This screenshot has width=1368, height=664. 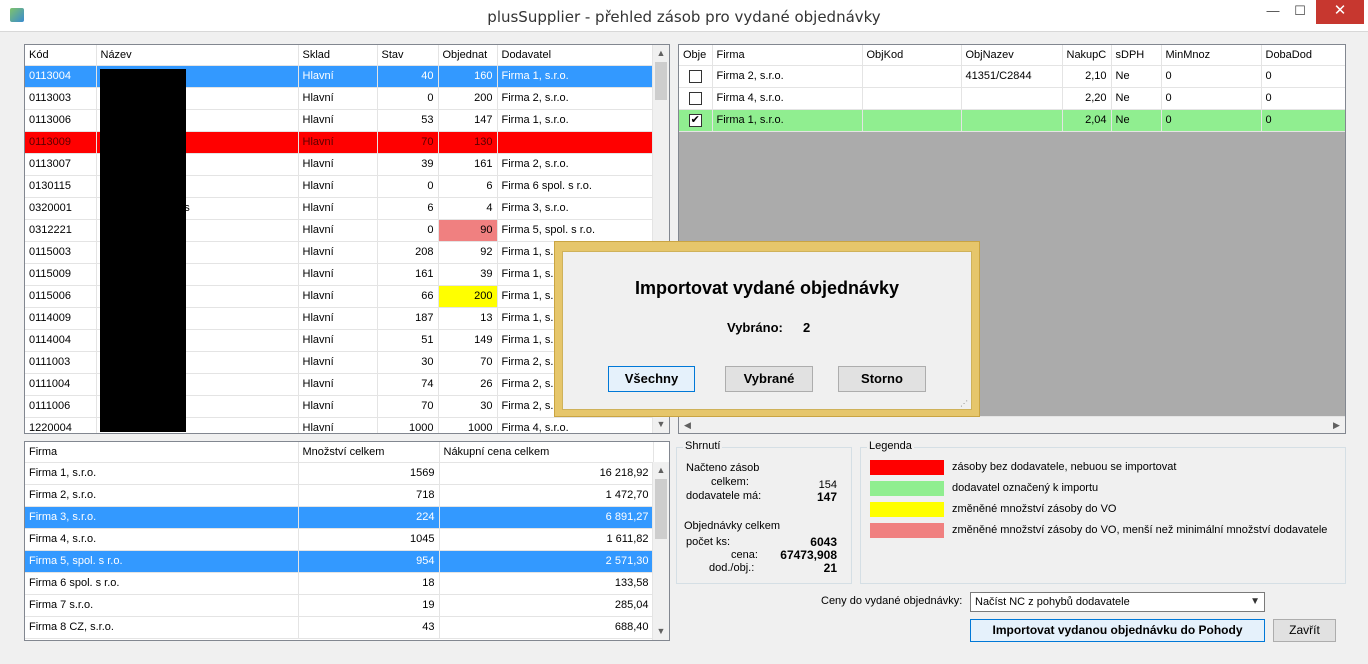 What do you see at coordinates (1336, 425) in the screenshot?
I see `scroll-right-icon: ▶` at bounding box center [1336, 425].